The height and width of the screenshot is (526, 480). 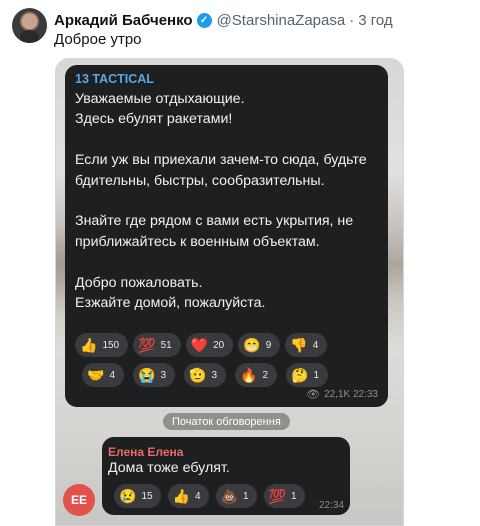 I want to click on fire-icon: 🔥, so click(x=249, y=375).